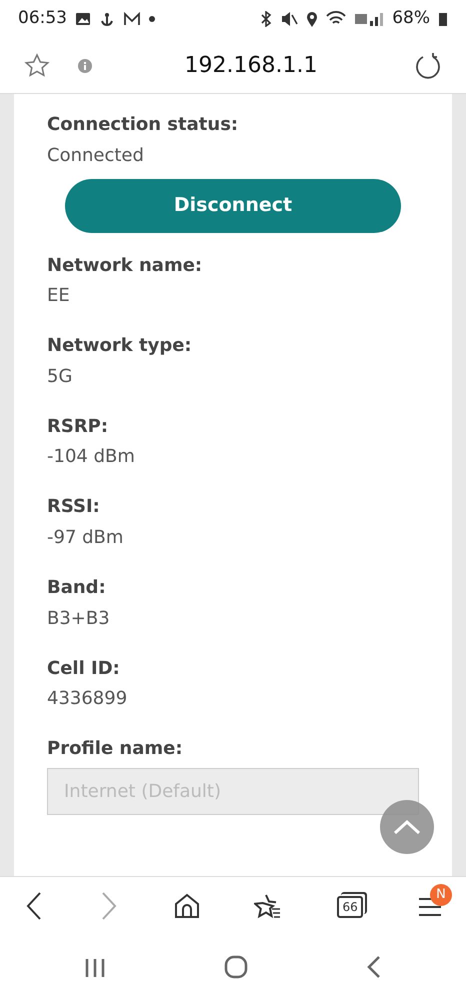  Describe the element at coordinates (350, 907) in the screenshot. I see `tab-count: 66` at that location.